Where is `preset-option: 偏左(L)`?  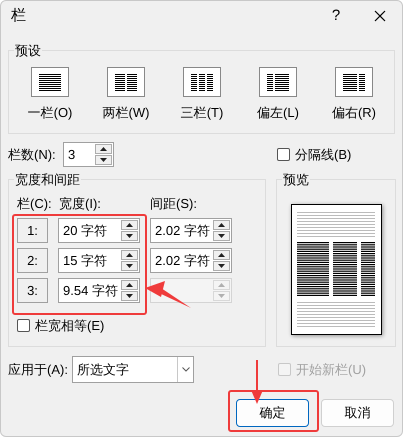
preset-option: 偏左(L) is located at coordinates (278, 92).